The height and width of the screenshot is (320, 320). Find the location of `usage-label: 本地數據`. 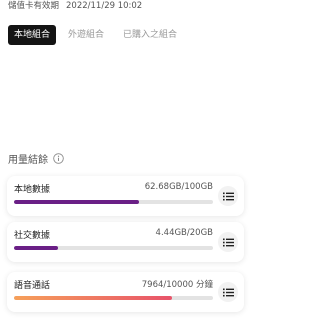

usage-label: 本地數據 is located at coordinates (32, 190).